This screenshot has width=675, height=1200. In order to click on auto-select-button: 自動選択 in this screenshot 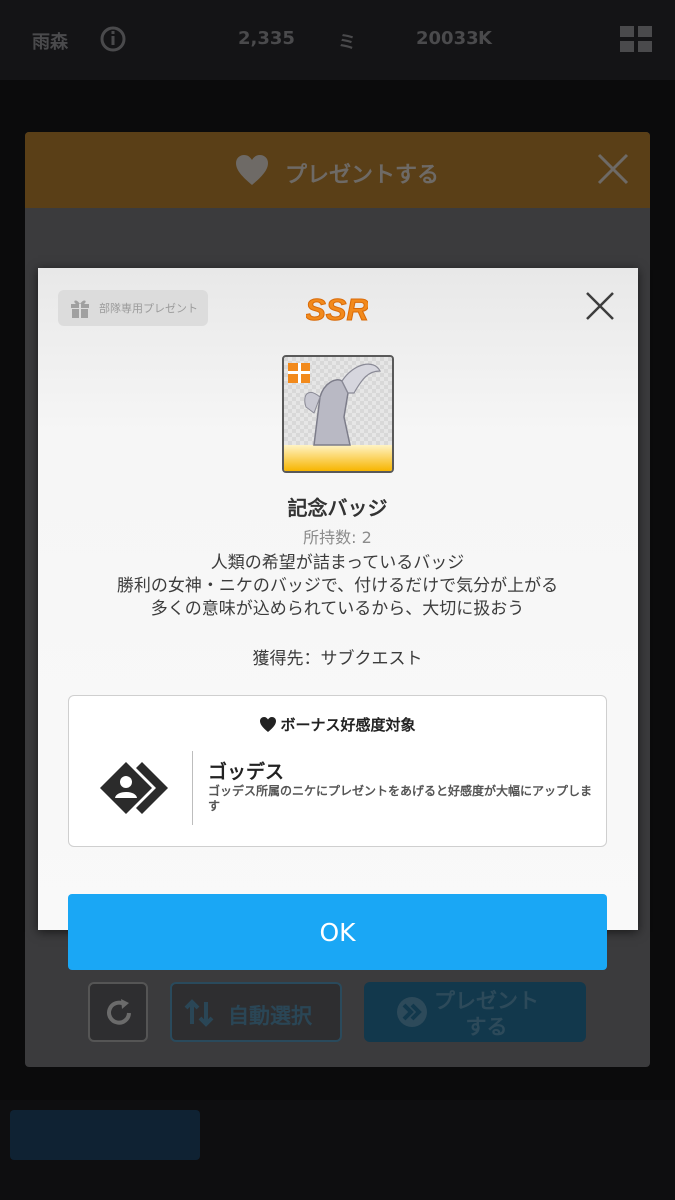, I will do `click(256, 1012)`.